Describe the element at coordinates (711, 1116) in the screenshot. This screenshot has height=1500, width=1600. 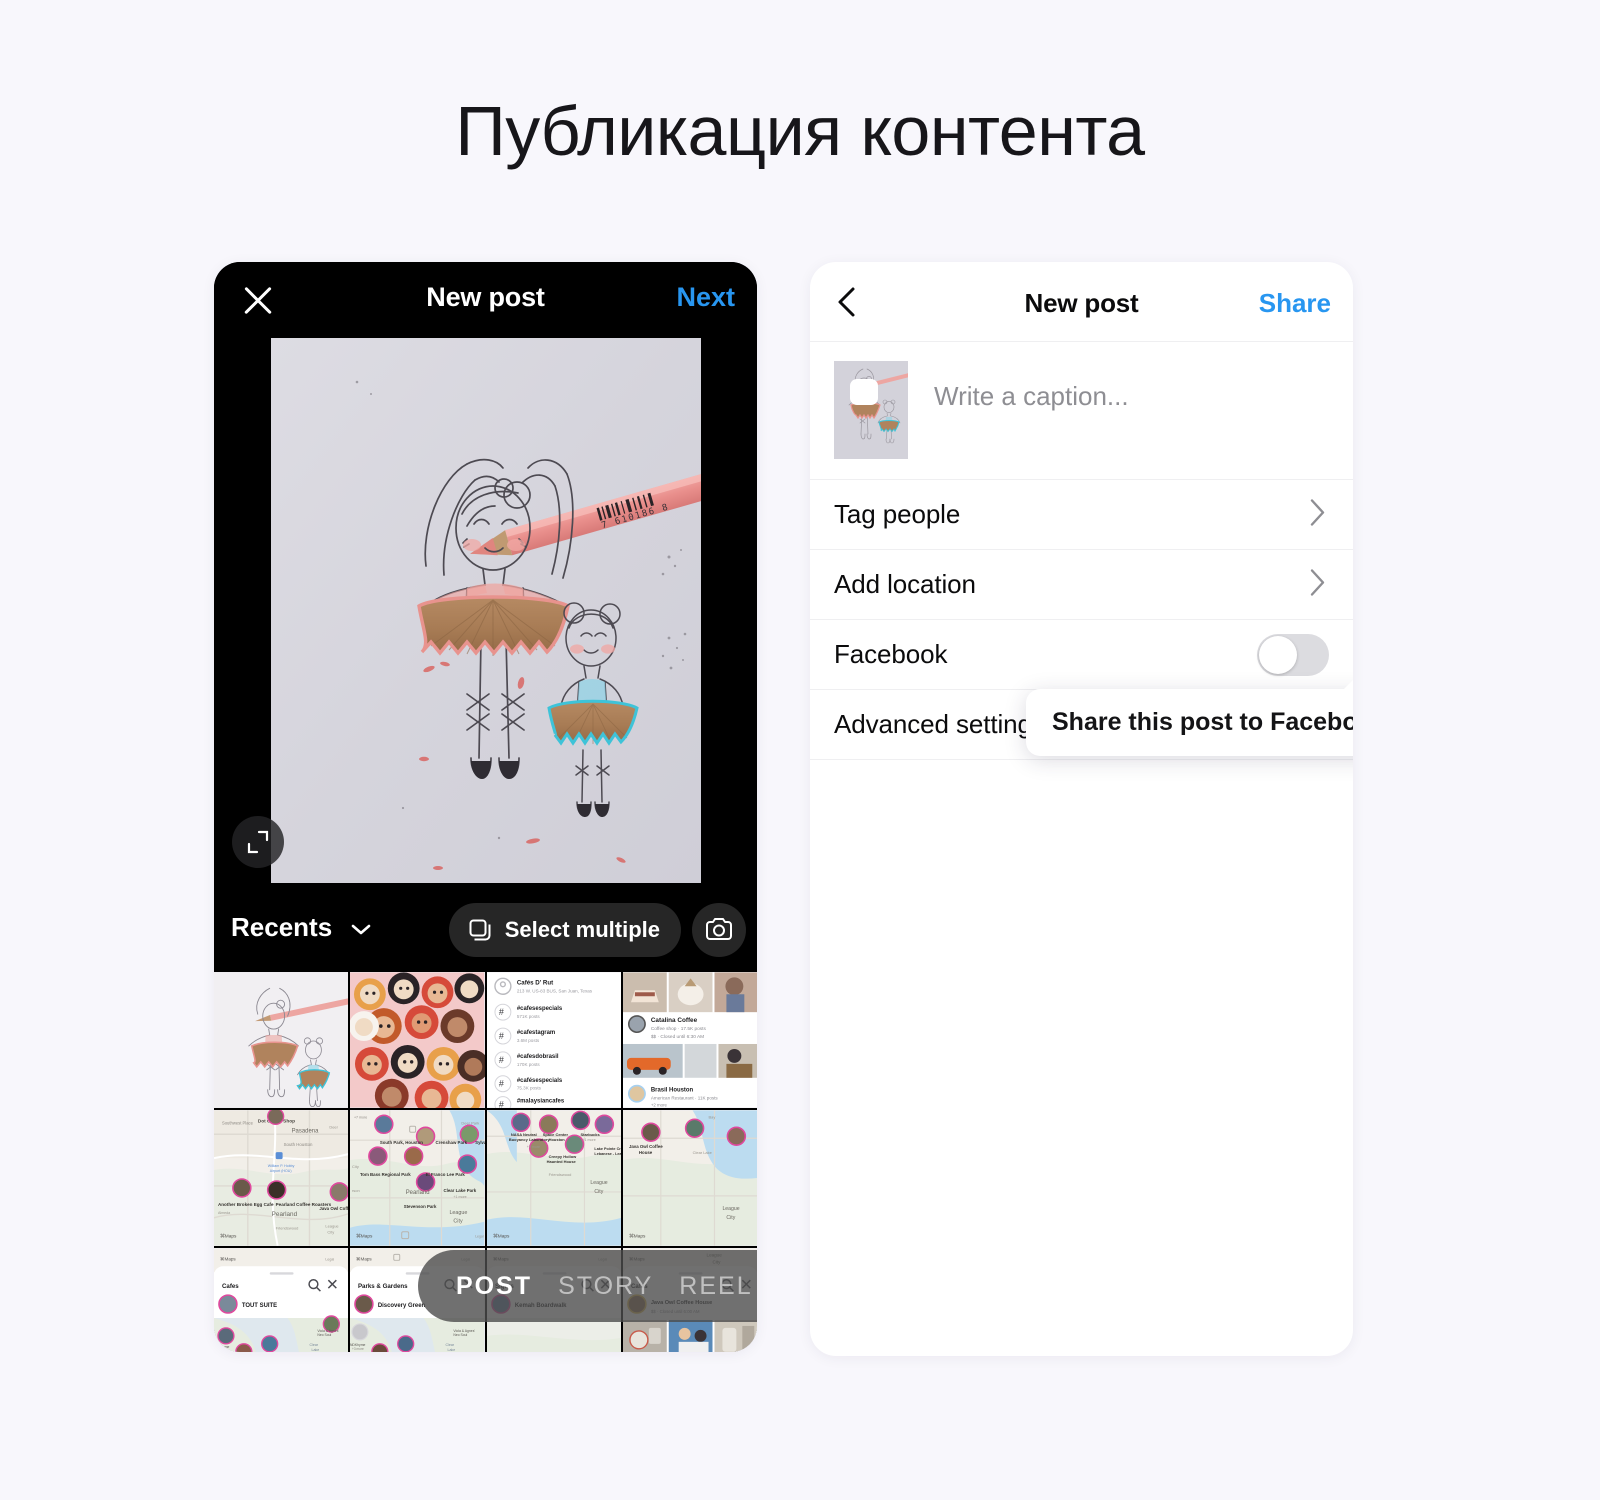
I see `svg-text: Bay` at that location.